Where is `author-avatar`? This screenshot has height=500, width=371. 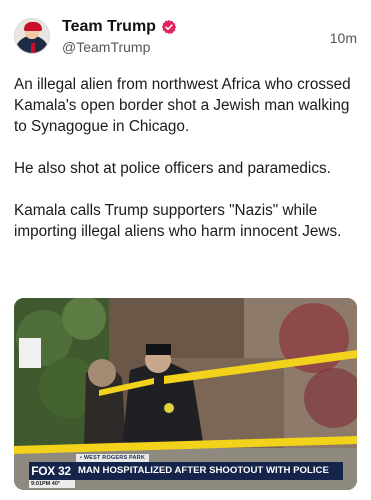 author-avatar is located at coordinates (32, 36).